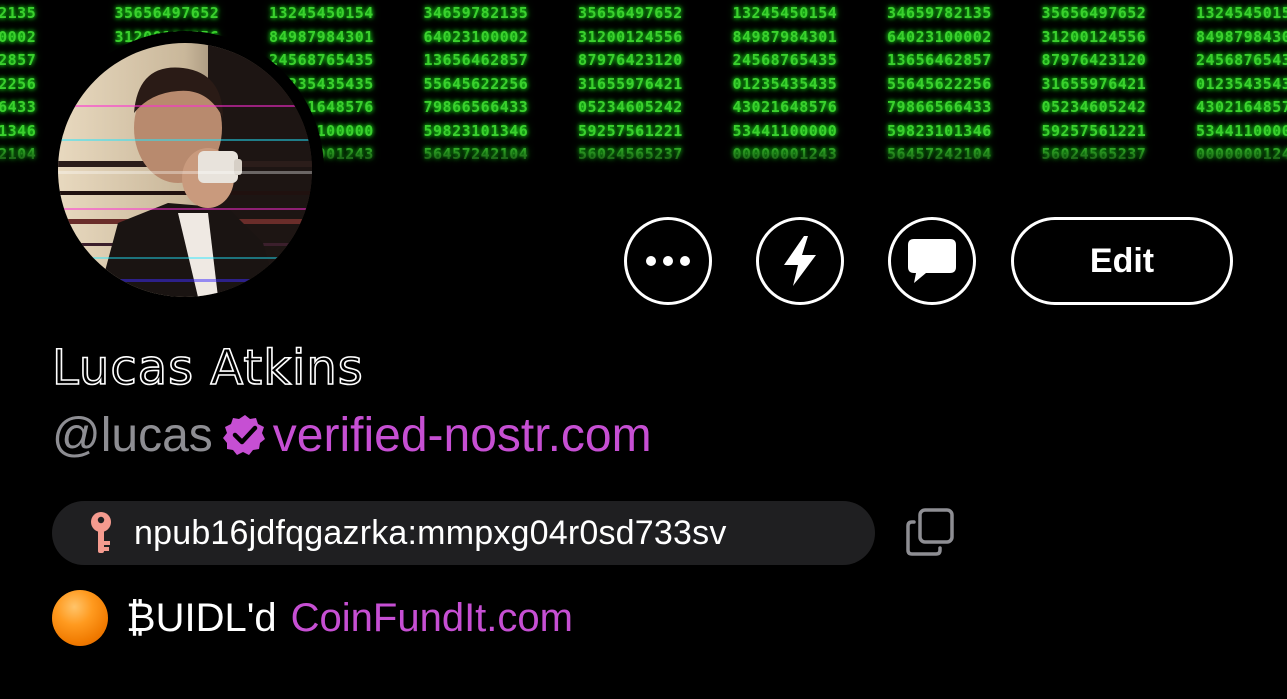 The image size is (1287, 699). Describe the element at coordinates (1122, 261) in the screenshot. I see `edit-profile-button: Edit` at that location.